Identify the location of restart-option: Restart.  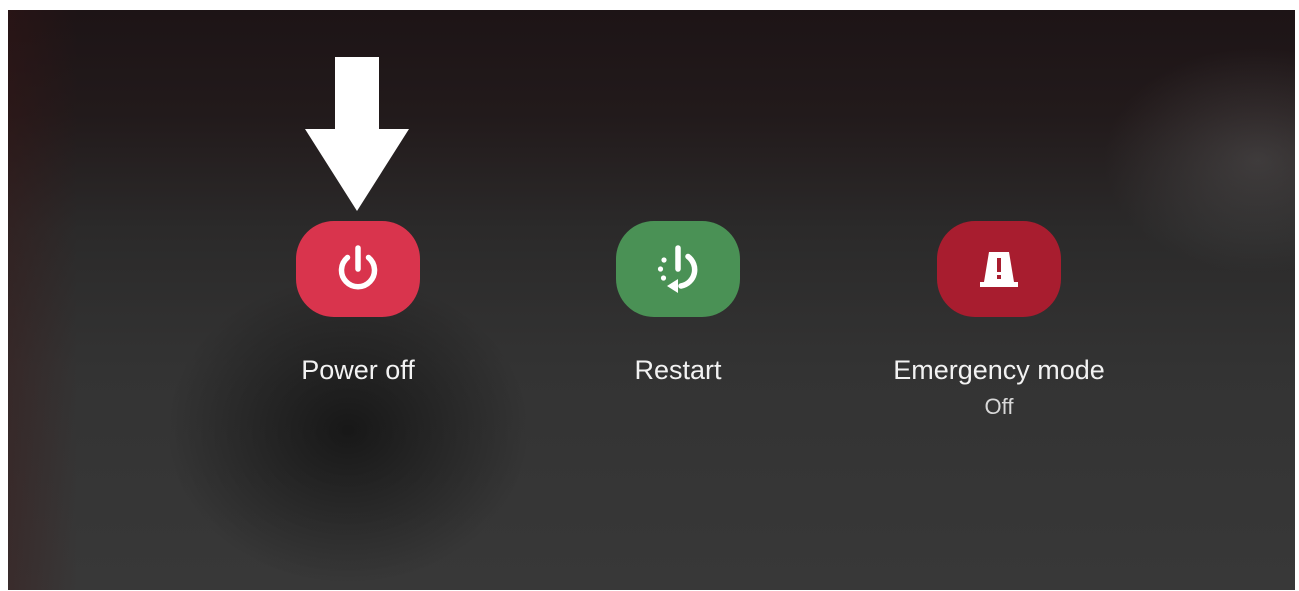
(678, 303).